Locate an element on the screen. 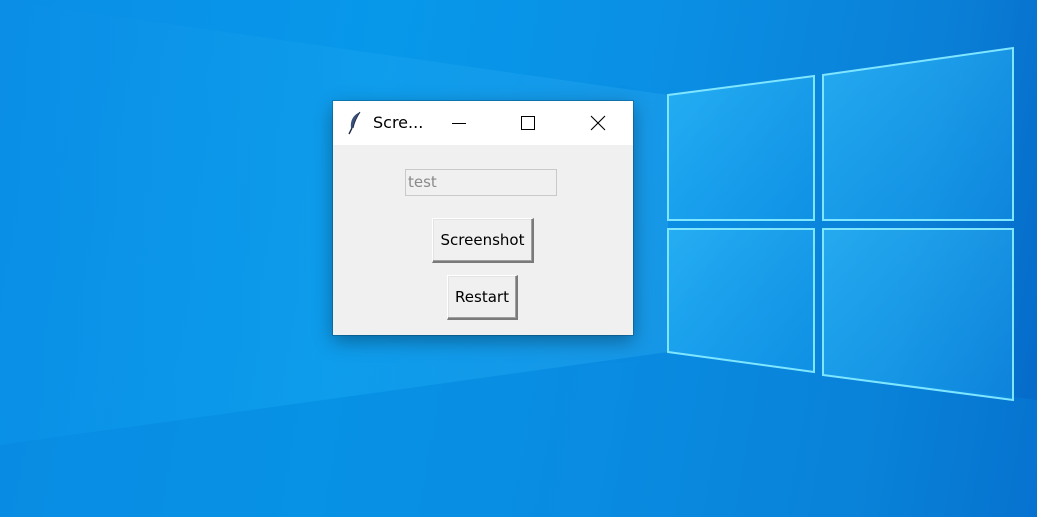 Image resolution: width=1037 pixels, height=517 pixels. close-button is located at coordinates (598, 123).